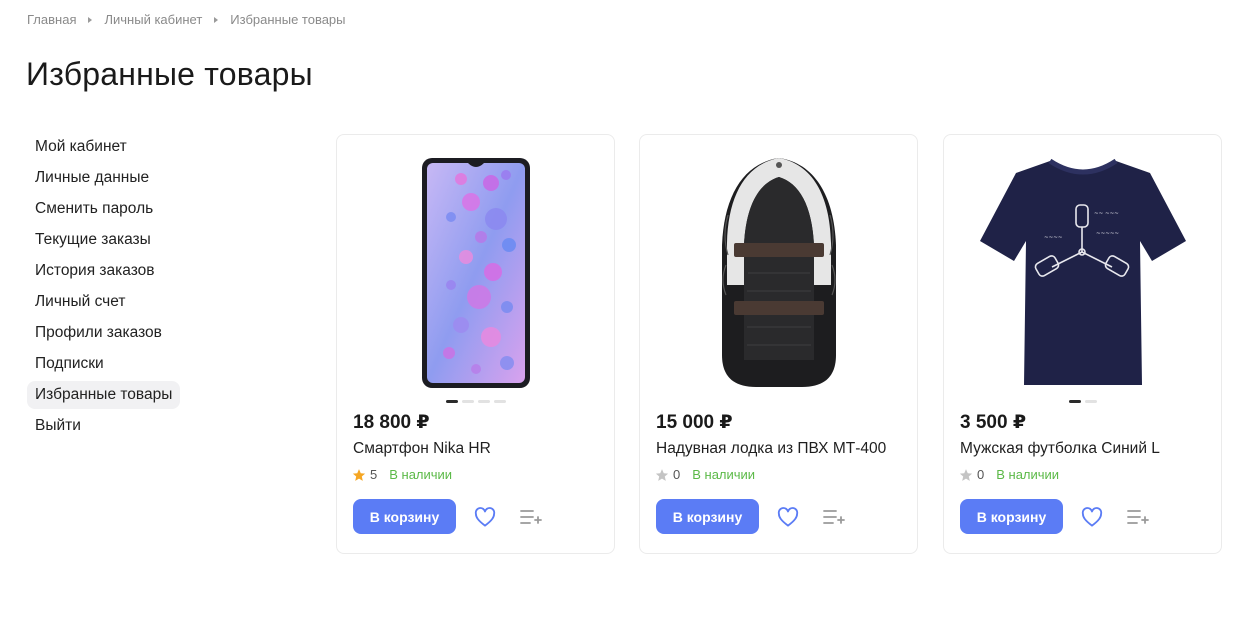 The width and height of the screenshot is (1244, 630). I want to click on rating-value: 5, so click(374, 474).